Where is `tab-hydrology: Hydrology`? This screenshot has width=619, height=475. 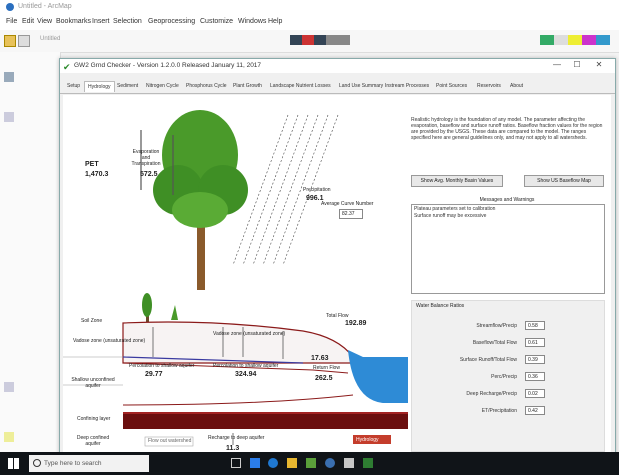
tab-hydrology: Hydrology is located at coordinates (99, 86).